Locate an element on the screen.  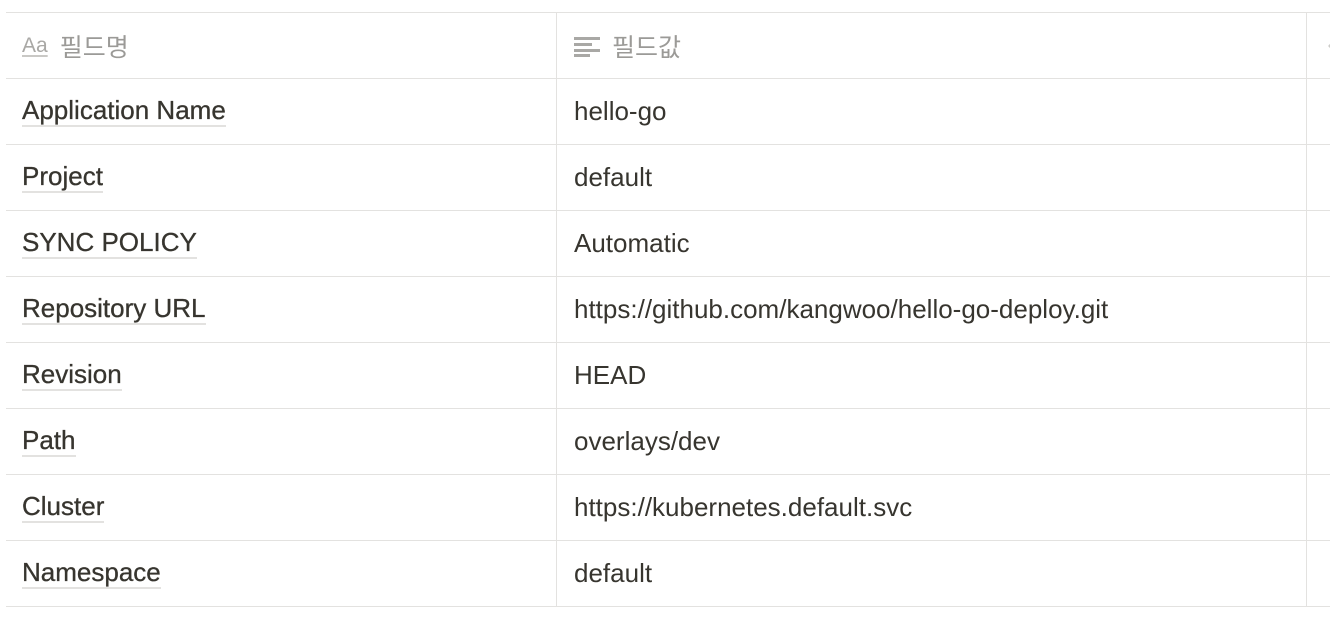
table-row: Namespace default is located at coordinates (668, 574).